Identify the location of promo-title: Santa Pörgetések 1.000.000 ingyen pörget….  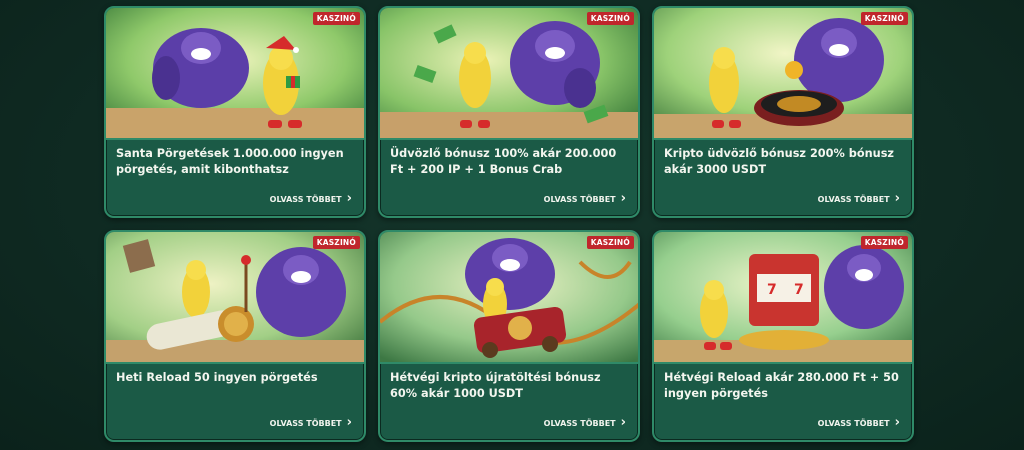
(230, 161).